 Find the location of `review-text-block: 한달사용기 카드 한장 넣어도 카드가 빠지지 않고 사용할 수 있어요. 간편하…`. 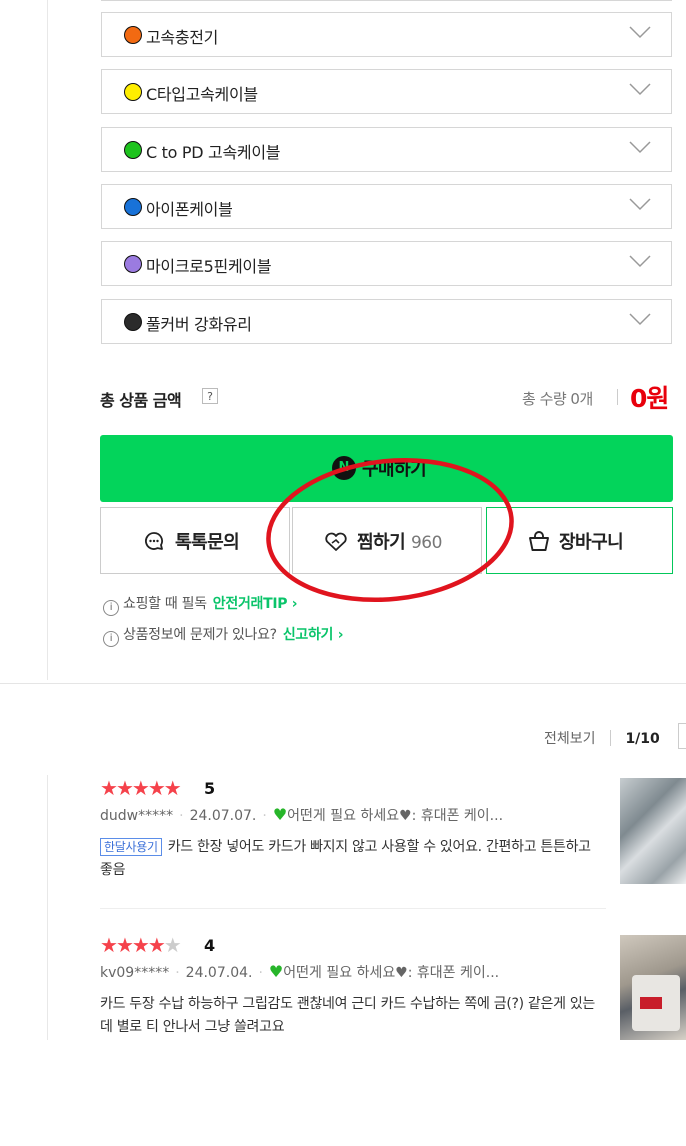

review-text-block: 한달사용기 카드 한장 넣어도 카드가 빠지지 않고 사용할 수 있어요. 간편하… is located at coordinates (353, 859).